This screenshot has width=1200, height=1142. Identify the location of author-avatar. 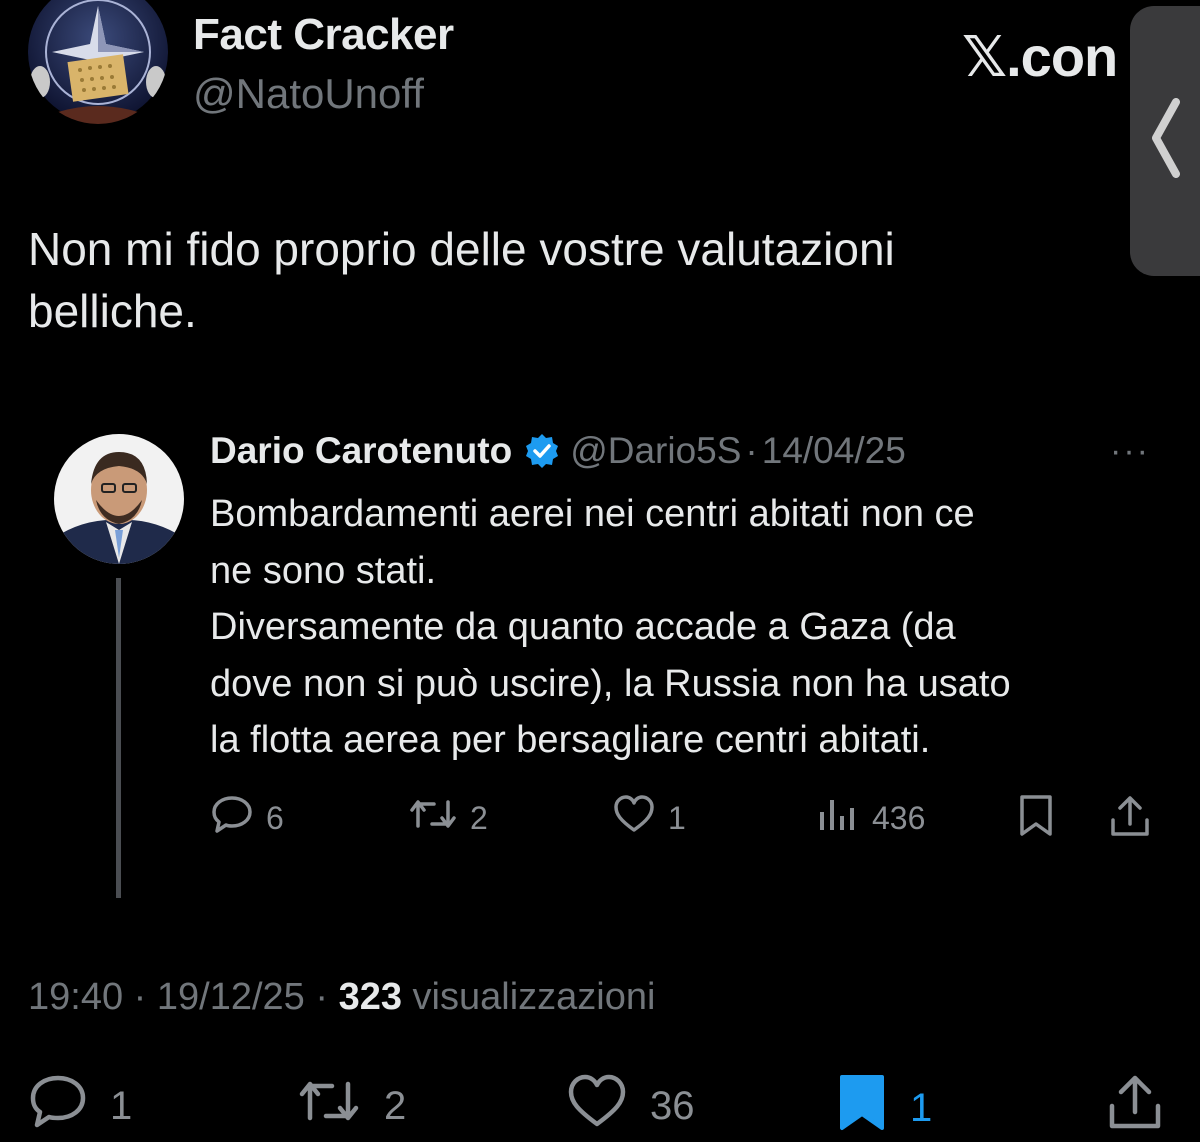
(98, 62).